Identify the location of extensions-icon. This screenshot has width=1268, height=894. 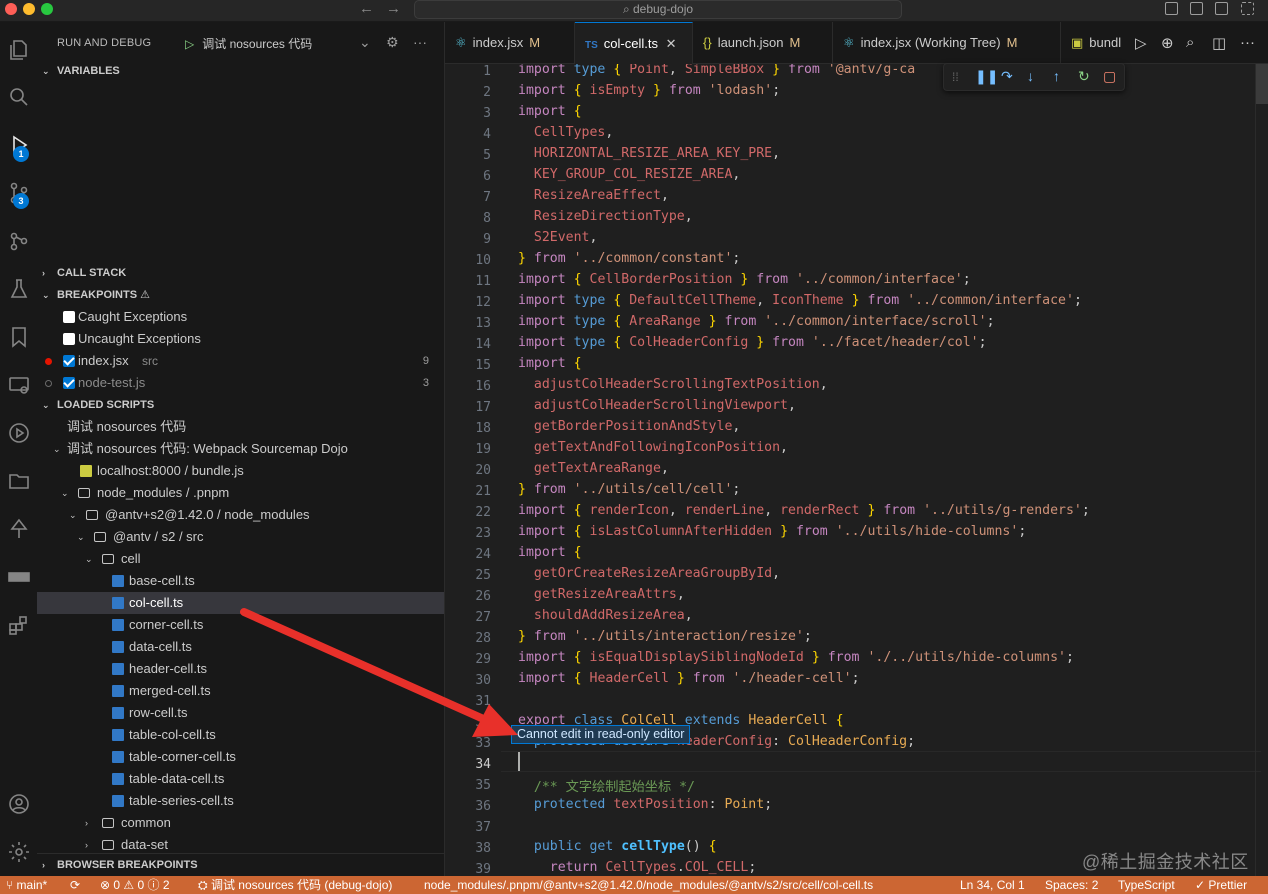
(18, 625).